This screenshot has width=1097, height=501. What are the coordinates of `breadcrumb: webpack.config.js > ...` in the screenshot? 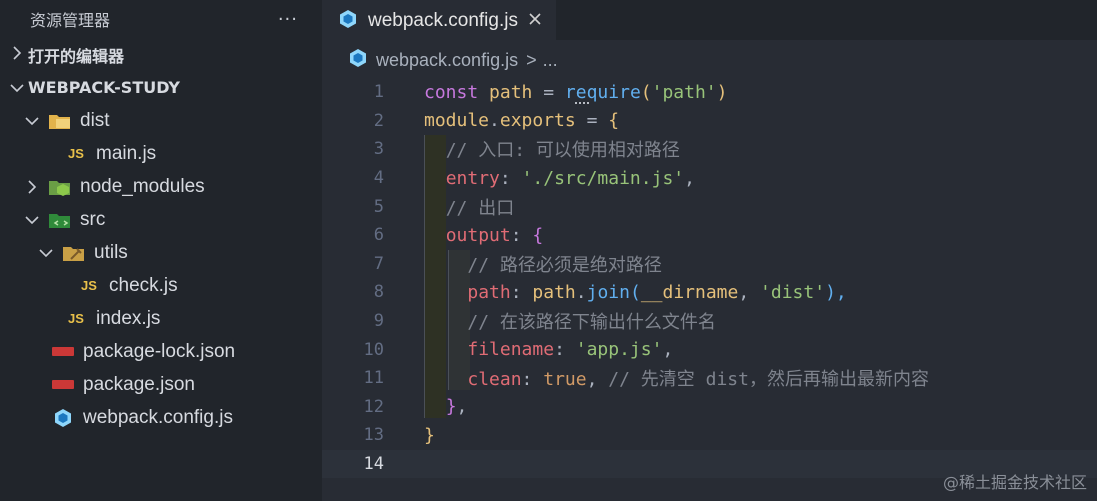 It's located at (709, 60).